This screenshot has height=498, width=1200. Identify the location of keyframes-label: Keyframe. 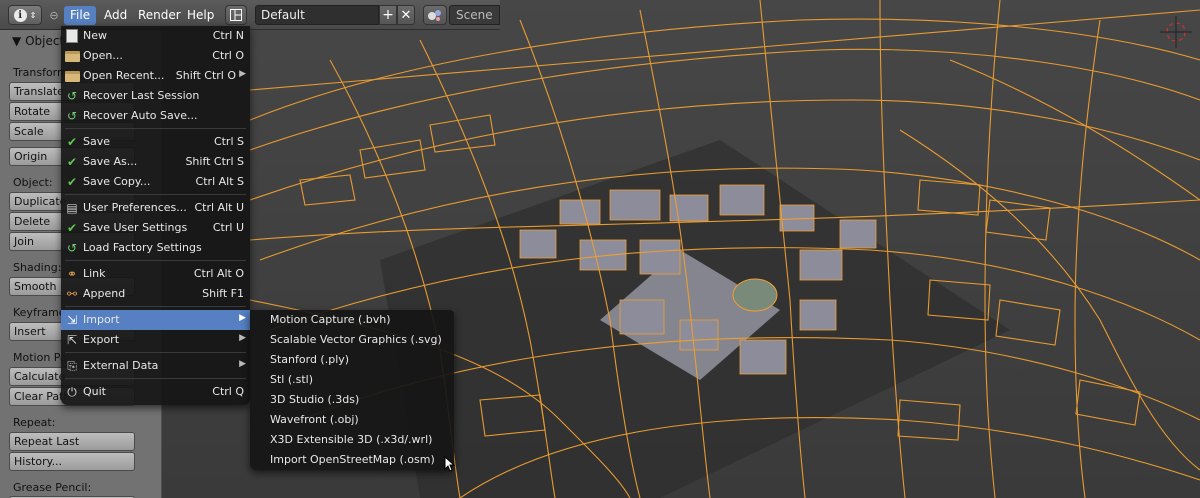
(39, 312).